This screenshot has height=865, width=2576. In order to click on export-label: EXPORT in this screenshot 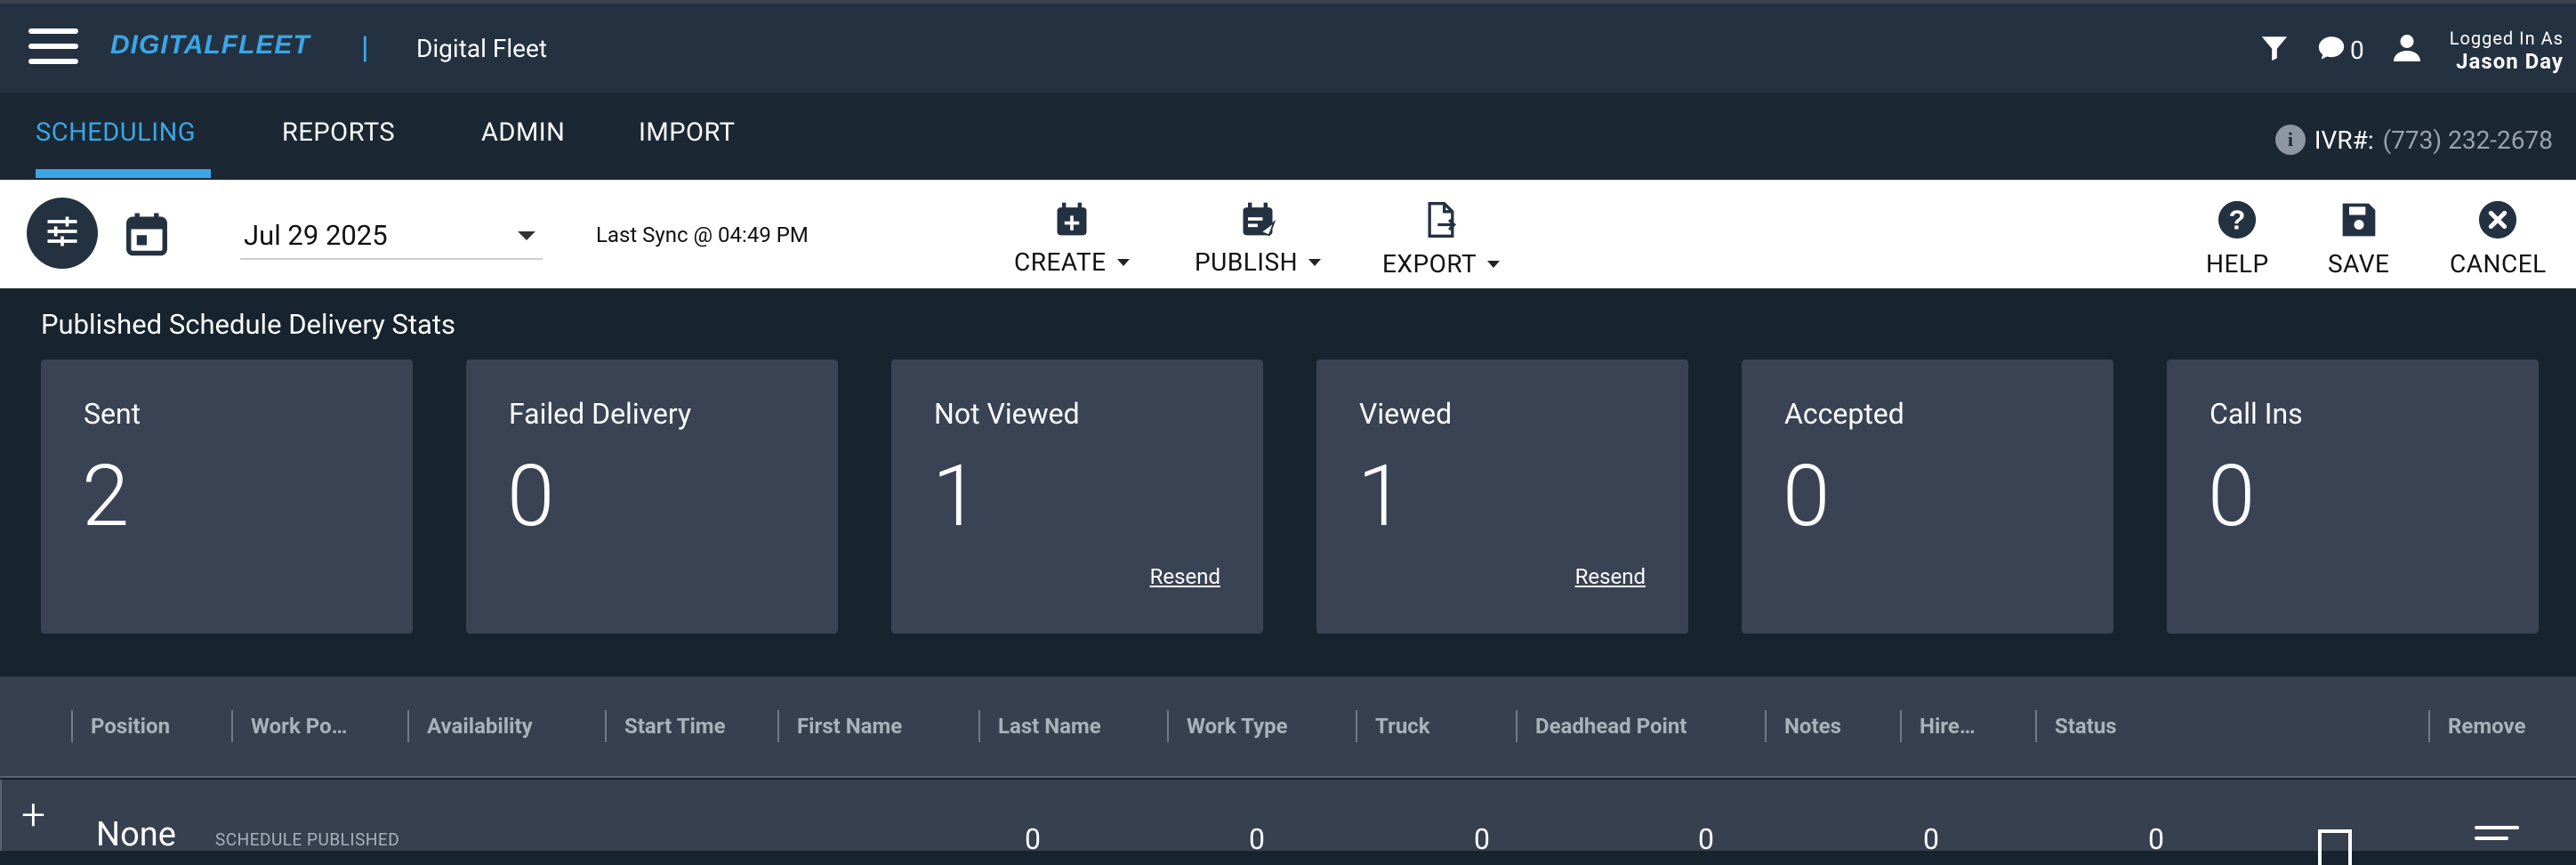, I will do `click(1429, 264)`.